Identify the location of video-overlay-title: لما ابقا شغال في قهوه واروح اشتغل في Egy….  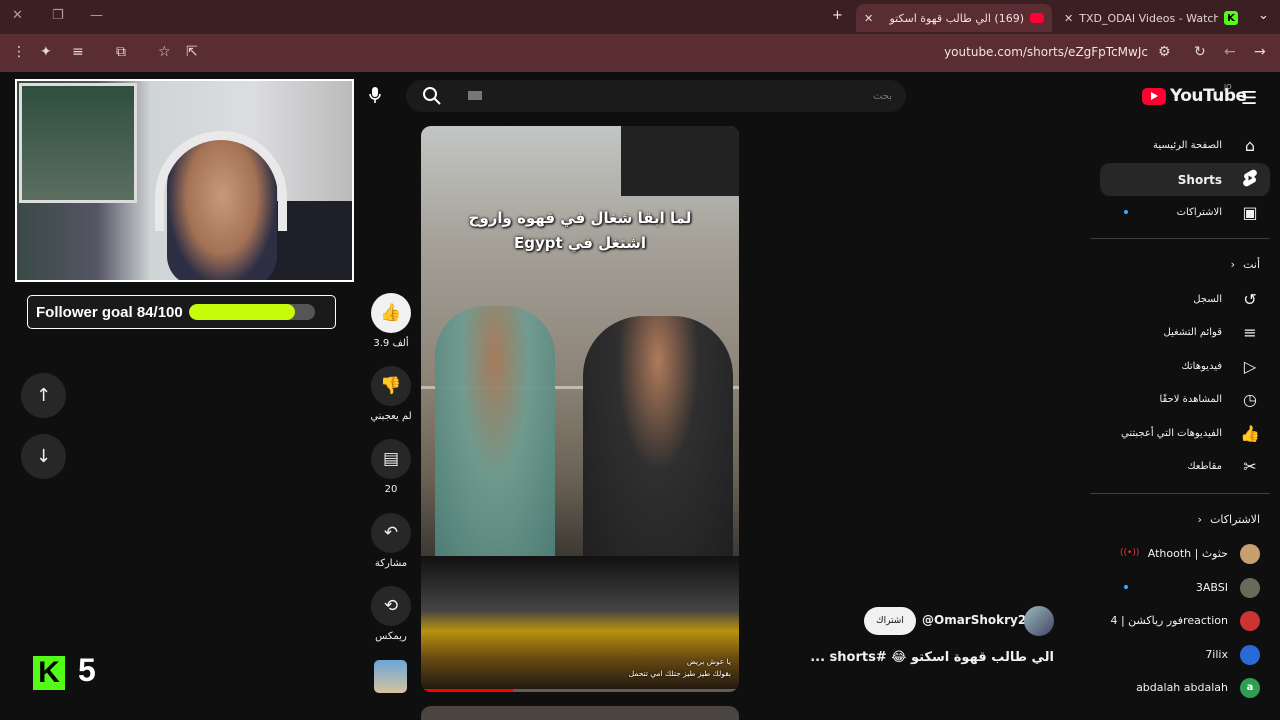
(580, 230).